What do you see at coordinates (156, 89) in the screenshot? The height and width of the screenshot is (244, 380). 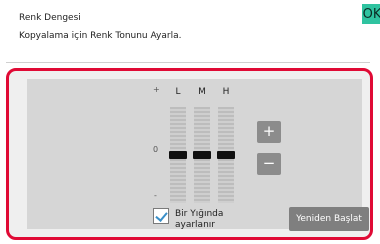 I see `scale-plus-label: +` at bounding box center [156, 89].